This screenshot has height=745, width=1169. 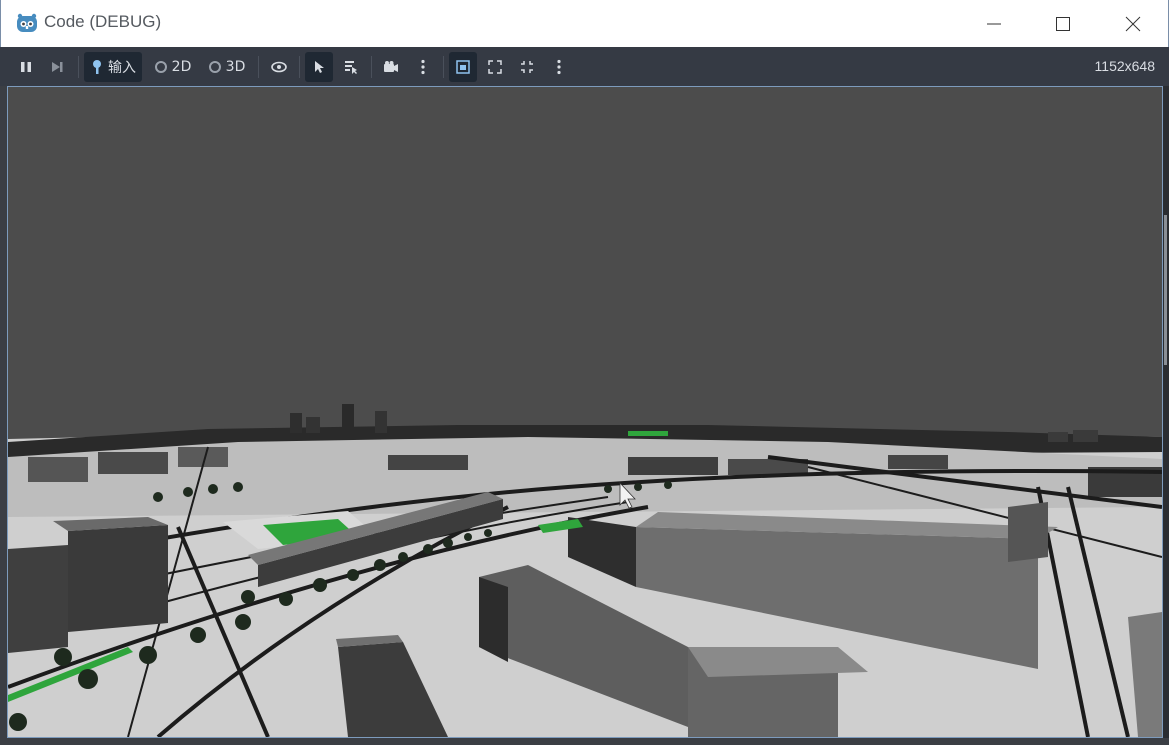 I want to click on fit-icon, so click(x=495, y=67).